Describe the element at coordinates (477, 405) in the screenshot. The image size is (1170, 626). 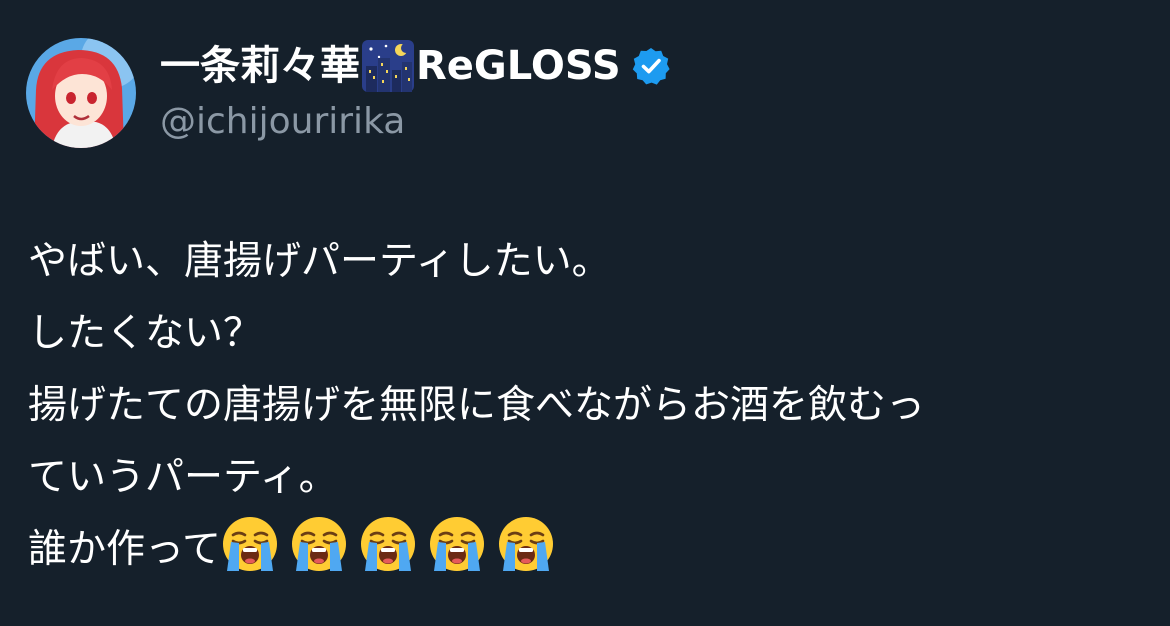
I see `tweet-text-line: 揚げたての唐揚げを無限に食べながらお酒を飲むっ` at that location.